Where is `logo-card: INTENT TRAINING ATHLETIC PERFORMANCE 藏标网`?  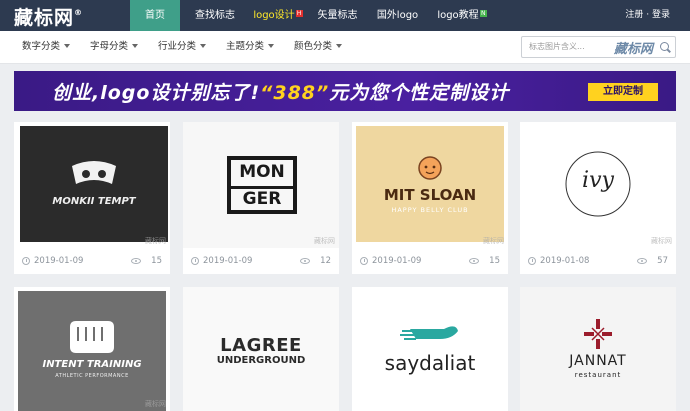 logo-card: INTENT TRAINING ATHLETIC PERFORMANCE 藏标网 is located at coordinates (92, 349).